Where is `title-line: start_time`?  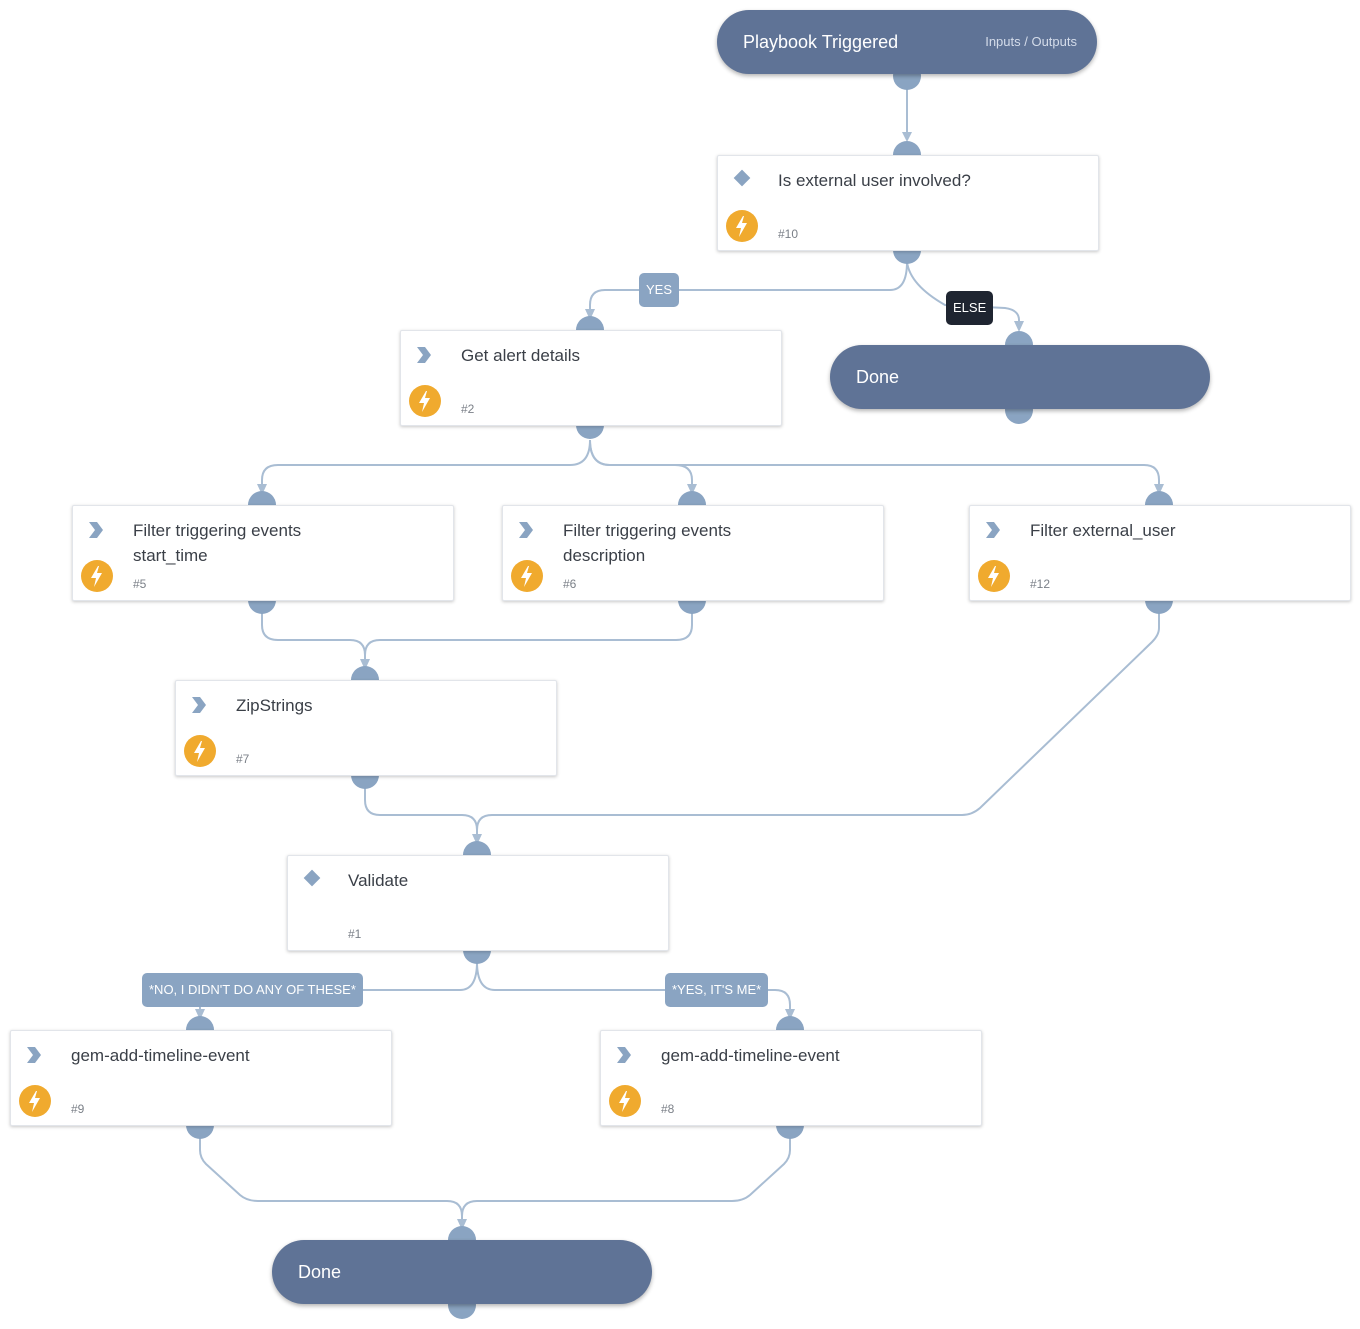 title-line: start_time is located at coordinates (170, 555).